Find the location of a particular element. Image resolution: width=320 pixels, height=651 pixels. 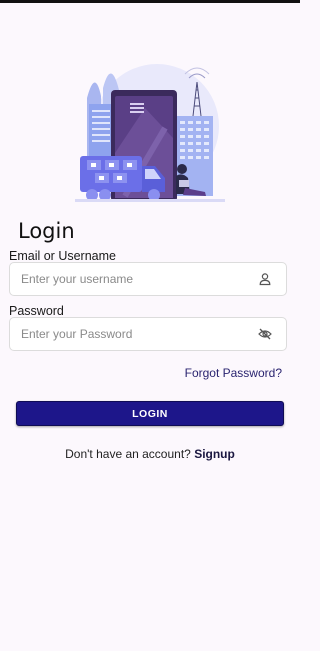

password-field is located at coordinates (148, 334).